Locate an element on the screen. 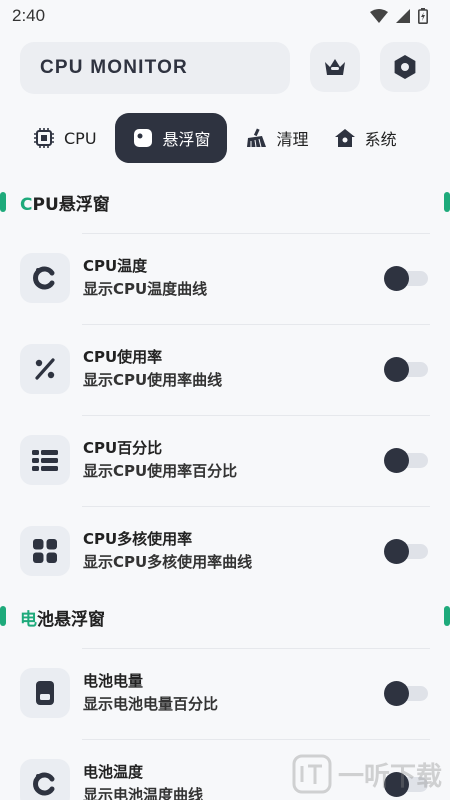  status-icons is located at coordinates (399, 16).